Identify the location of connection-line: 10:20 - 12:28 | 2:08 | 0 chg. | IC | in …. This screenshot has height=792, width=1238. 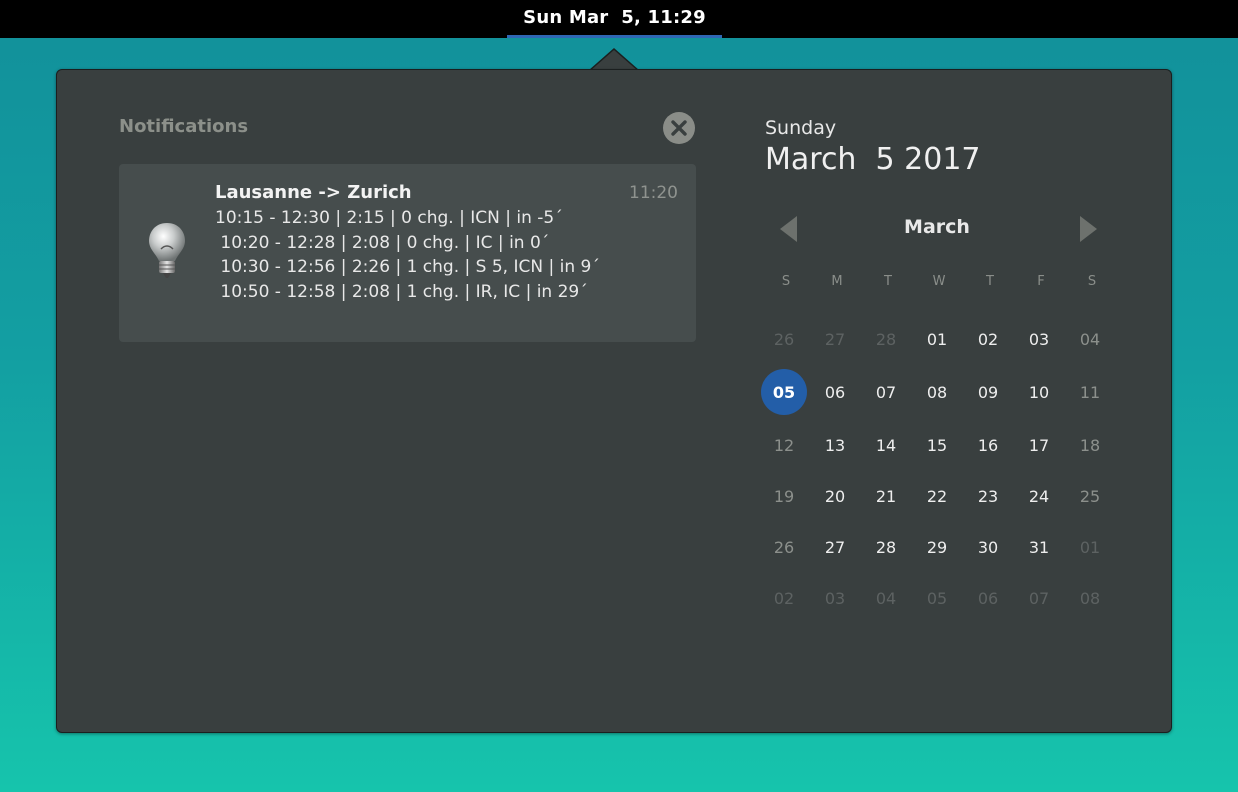
(382, 242).